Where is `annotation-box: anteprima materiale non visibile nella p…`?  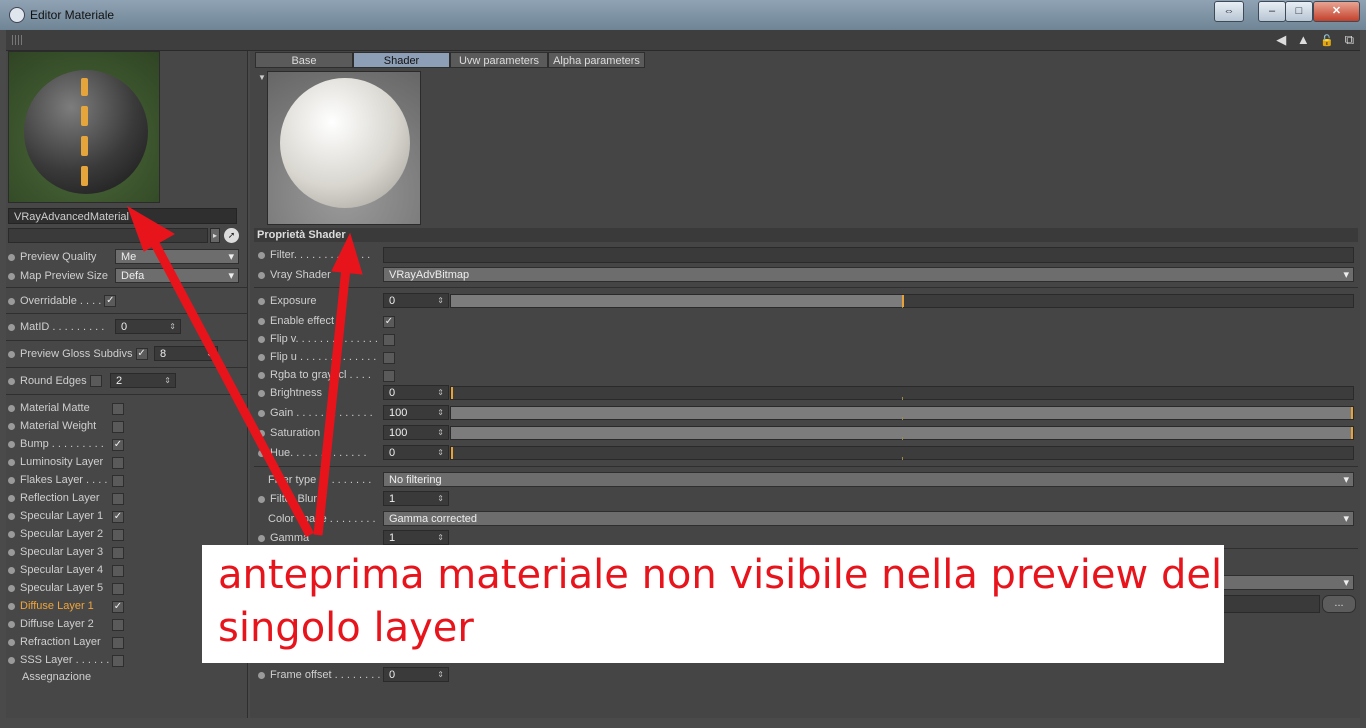
annotation-box: anteprima materiale non visibile nella p… is located at coordinates (713, 604).